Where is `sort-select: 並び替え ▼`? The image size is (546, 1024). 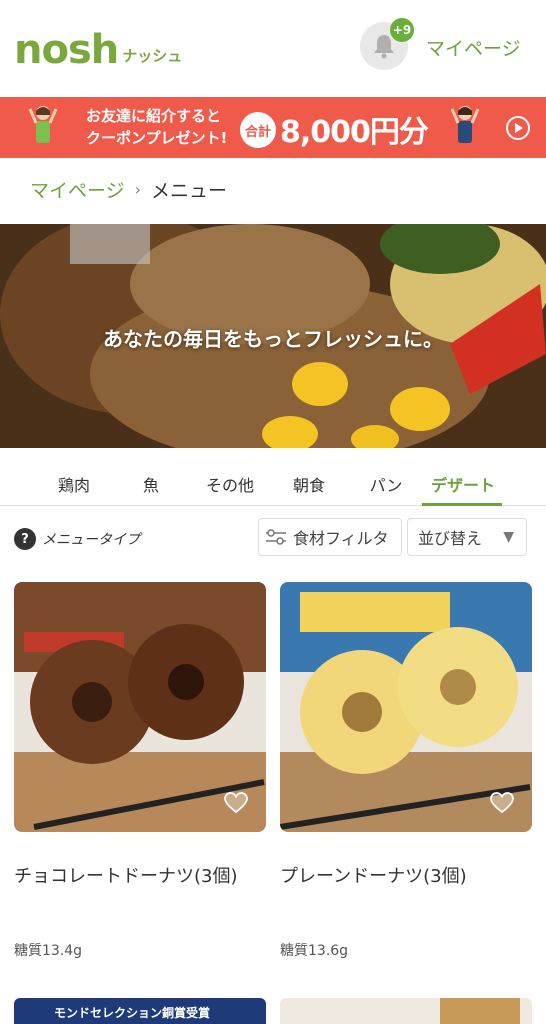
sort-select: 並び替え ▼ is located at coordinates (467, 537).